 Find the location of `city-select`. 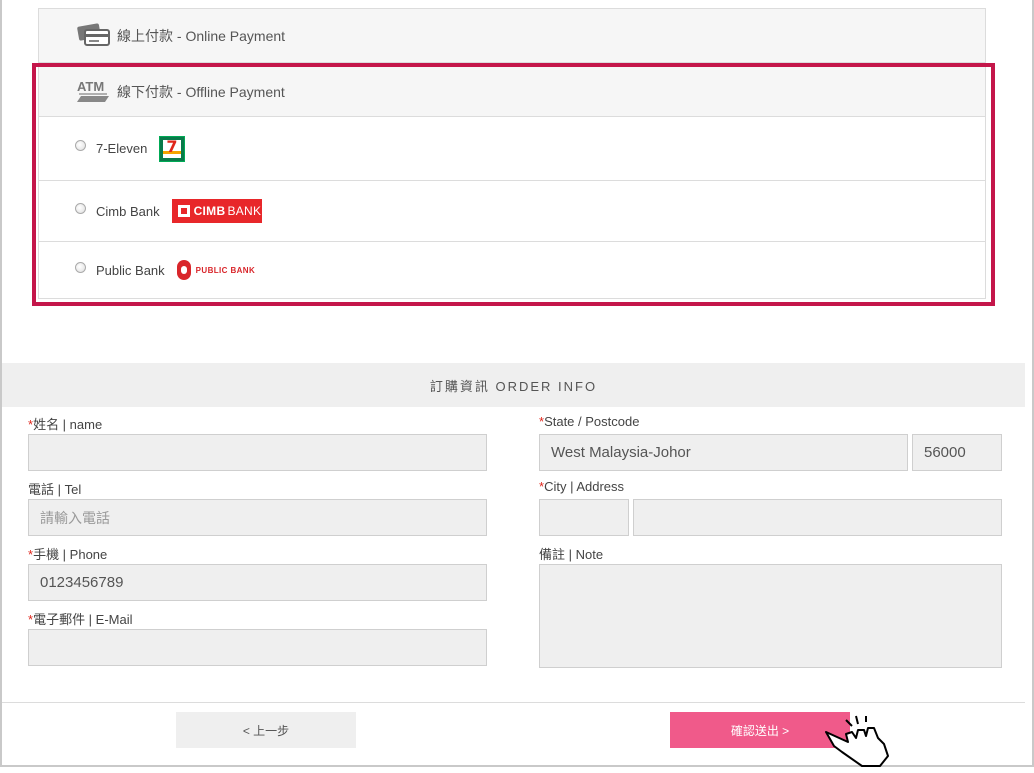

city-select is located at coordinates (584, 517).